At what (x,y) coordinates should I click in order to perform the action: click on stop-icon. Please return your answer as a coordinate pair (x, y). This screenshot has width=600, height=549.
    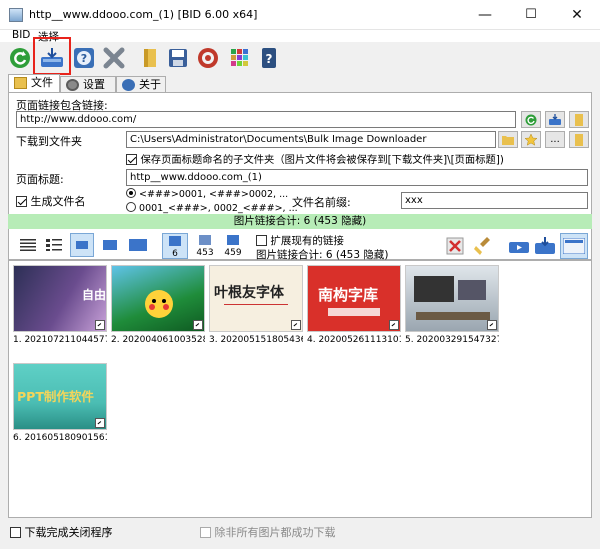
    Looking at the image, I should click on (114, 58).